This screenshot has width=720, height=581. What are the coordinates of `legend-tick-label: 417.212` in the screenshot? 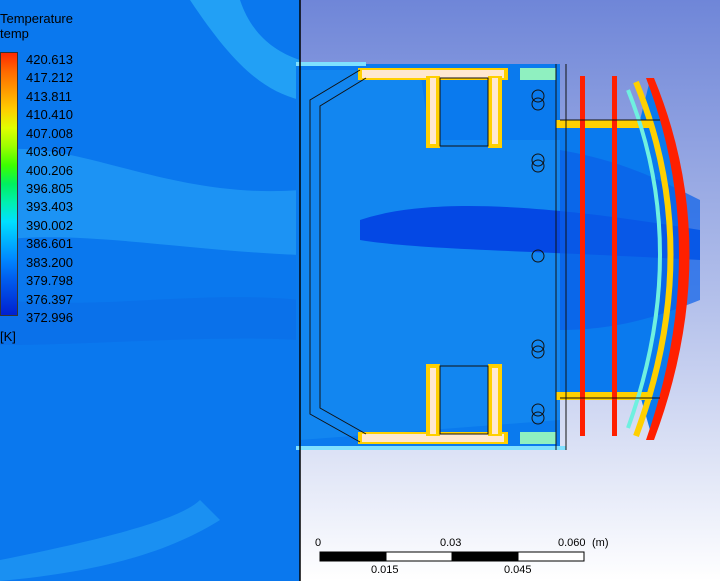 It's located at (49, 78).